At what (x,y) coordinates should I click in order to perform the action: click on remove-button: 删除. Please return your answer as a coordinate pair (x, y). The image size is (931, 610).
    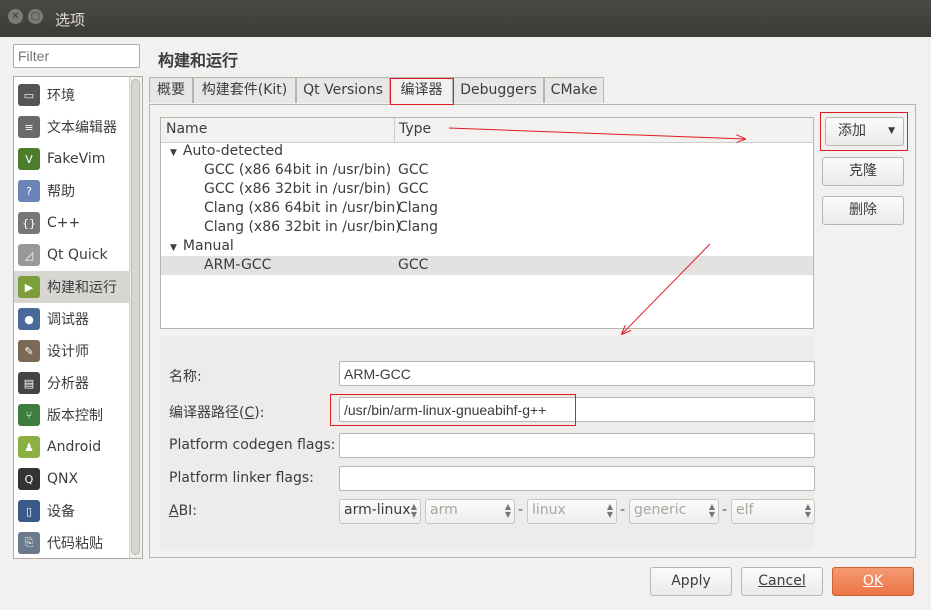
    Looking at the image, I should click on (863, 210).